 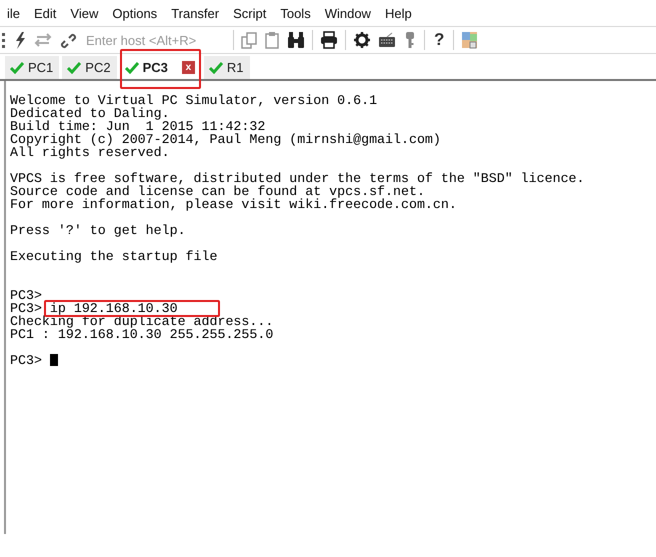 I want to click on menu-item: Edit, so click(x=45, y=13).